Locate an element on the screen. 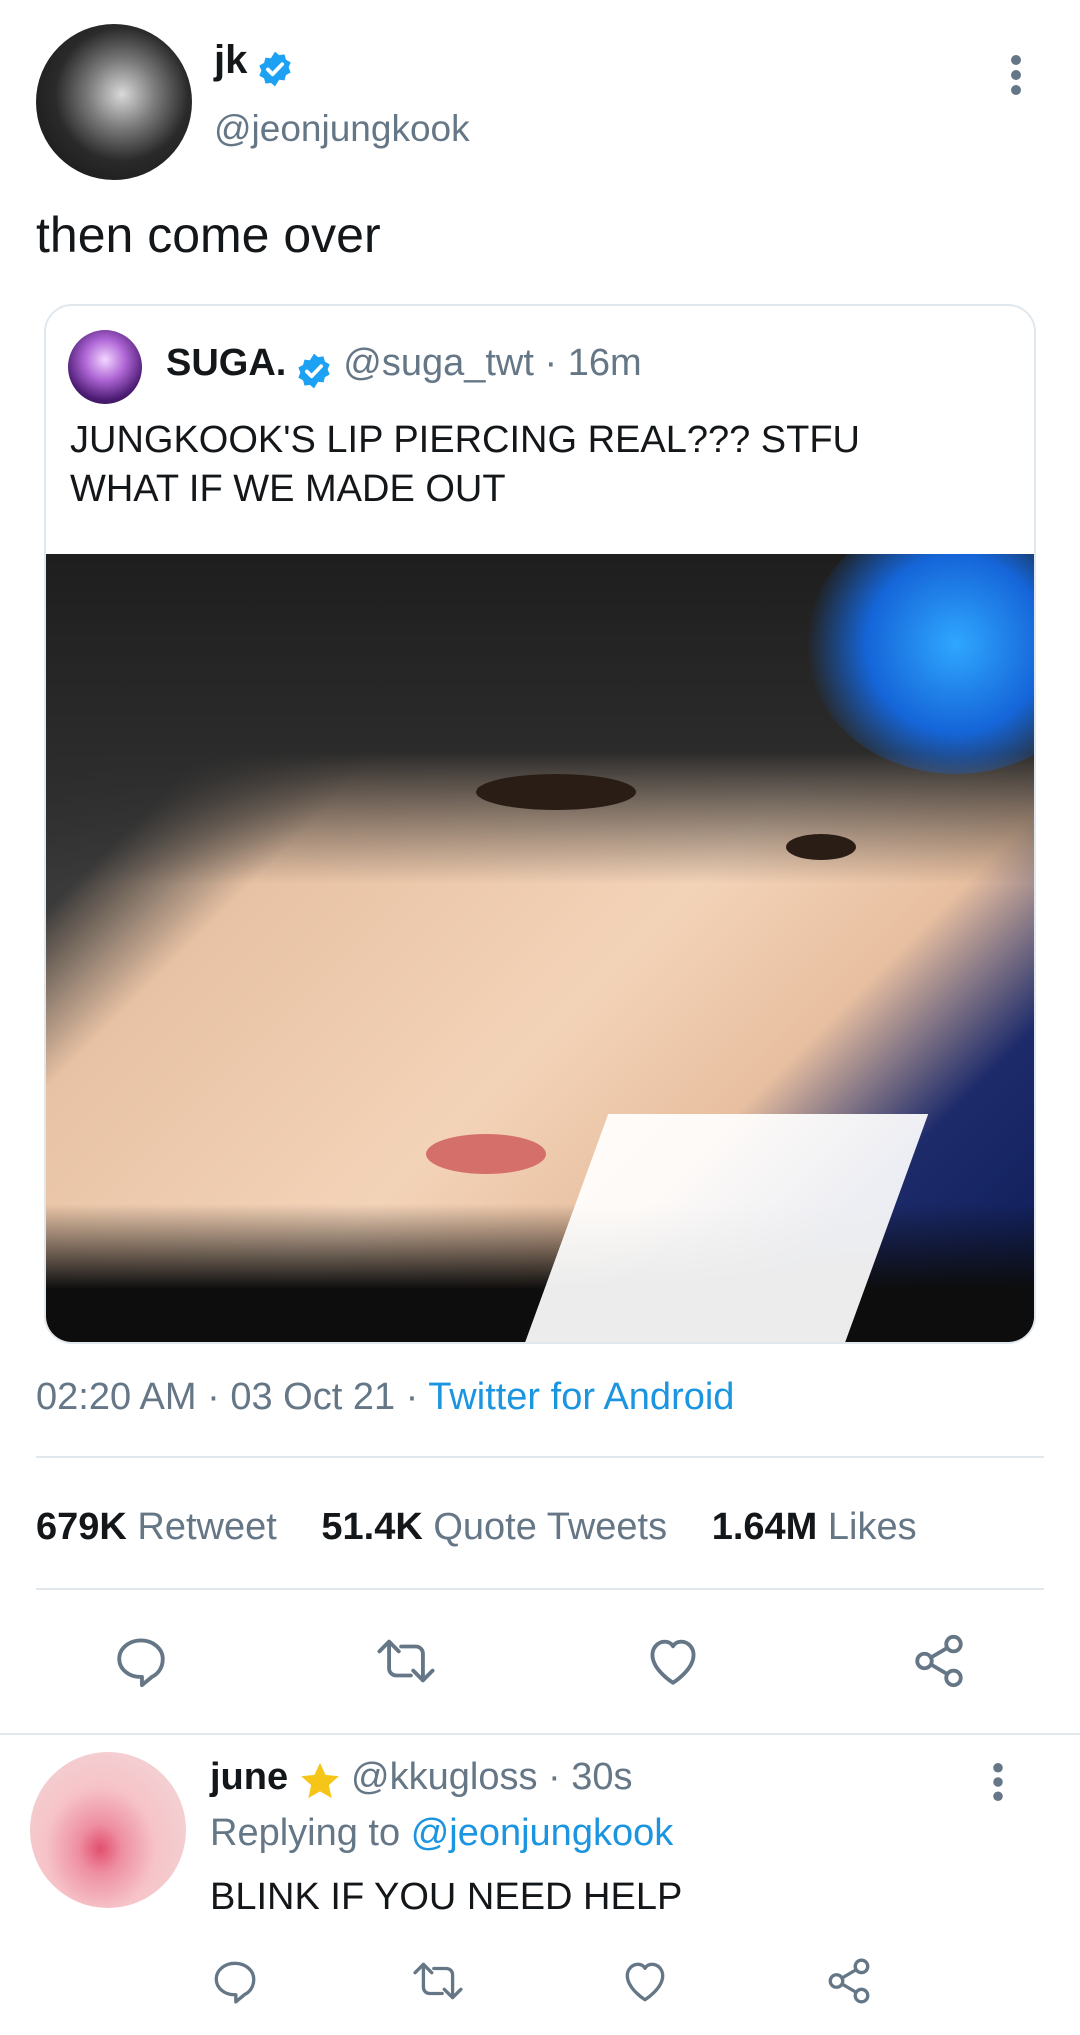  replying-to-line: Replying to @jeonjungkook is located at coordinates (441, 1833).